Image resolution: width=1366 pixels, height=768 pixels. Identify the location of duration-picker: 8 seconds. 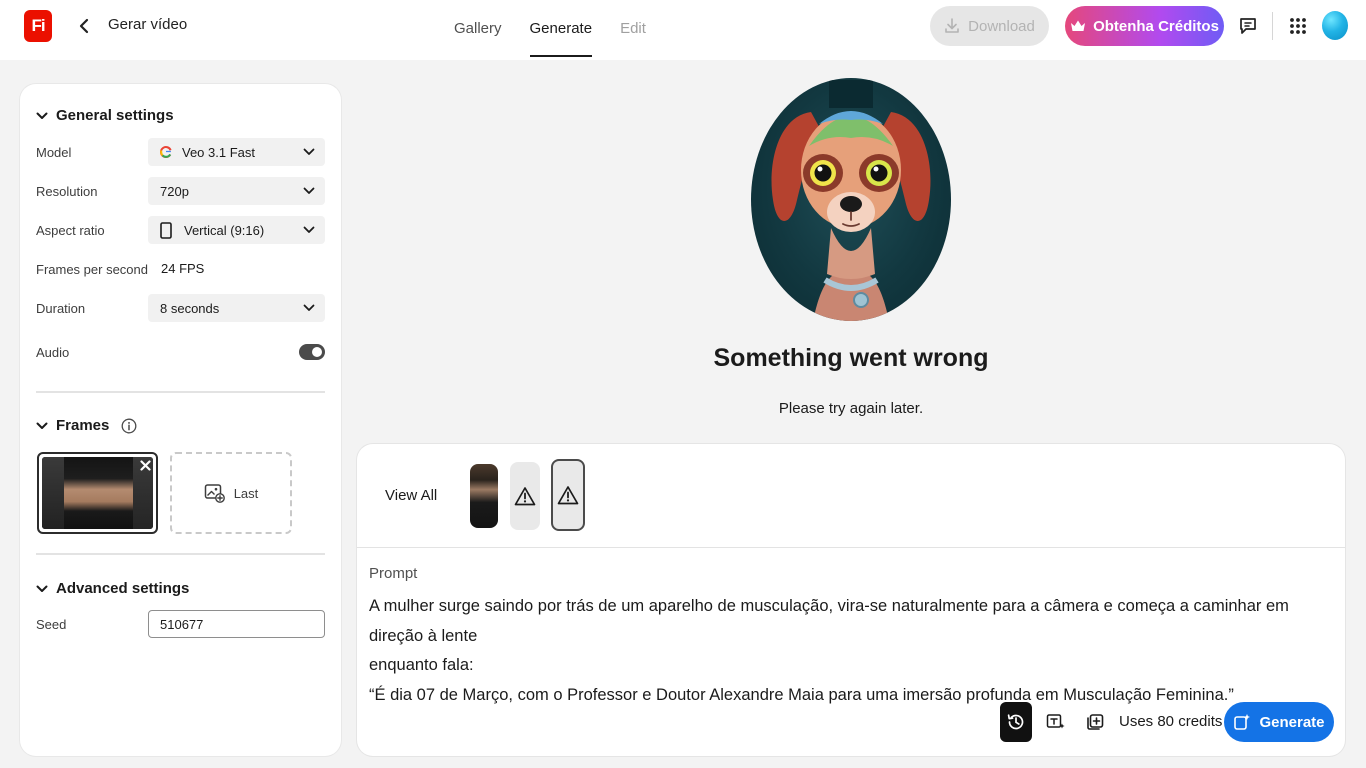
(236, 308).